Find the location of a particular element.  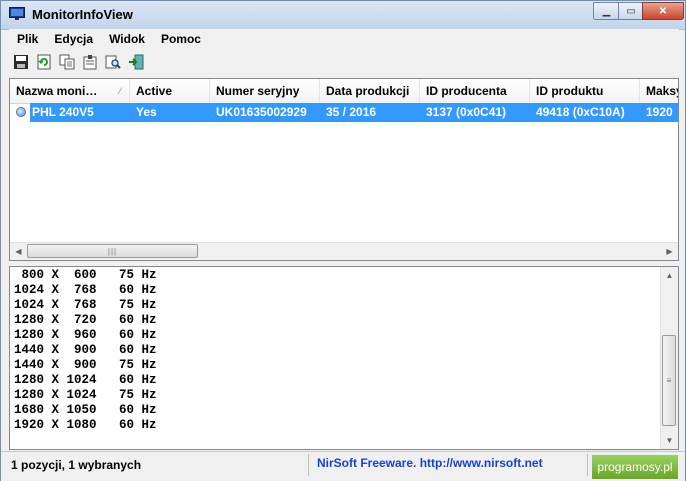

chevron-down-icon: ▼ is located at coordinates (669, 440).